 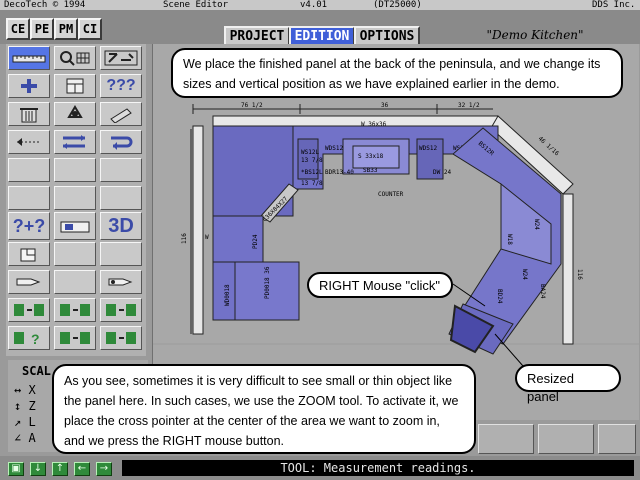 I want to click on tool-palette: ??? ?+? 3D ?, so click(x=76, y=200).